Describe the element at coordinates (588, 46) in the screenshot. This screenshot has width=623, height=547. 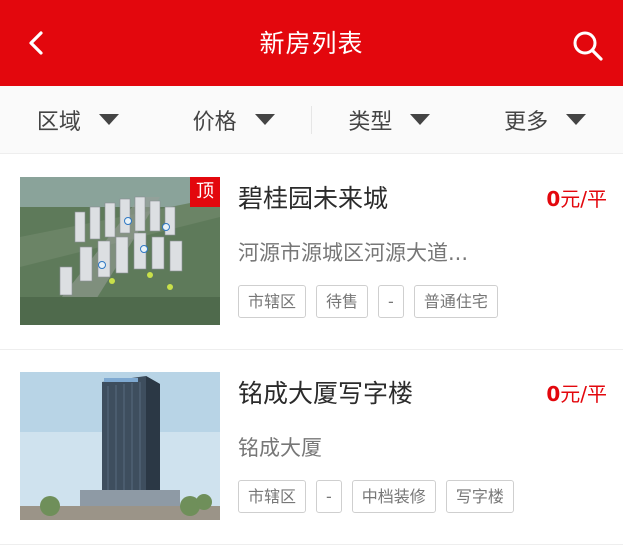
I see `search-icon` at that location.